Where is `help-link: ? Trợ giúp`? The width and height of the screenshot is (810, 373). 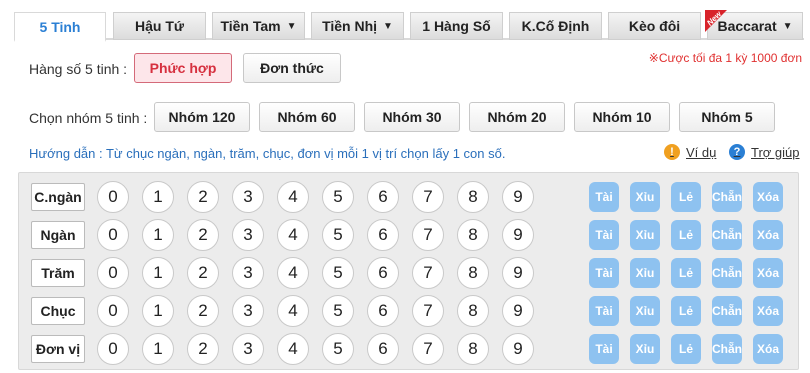
help-link: ? Trợ giúp is located at coordinates (764, 152).